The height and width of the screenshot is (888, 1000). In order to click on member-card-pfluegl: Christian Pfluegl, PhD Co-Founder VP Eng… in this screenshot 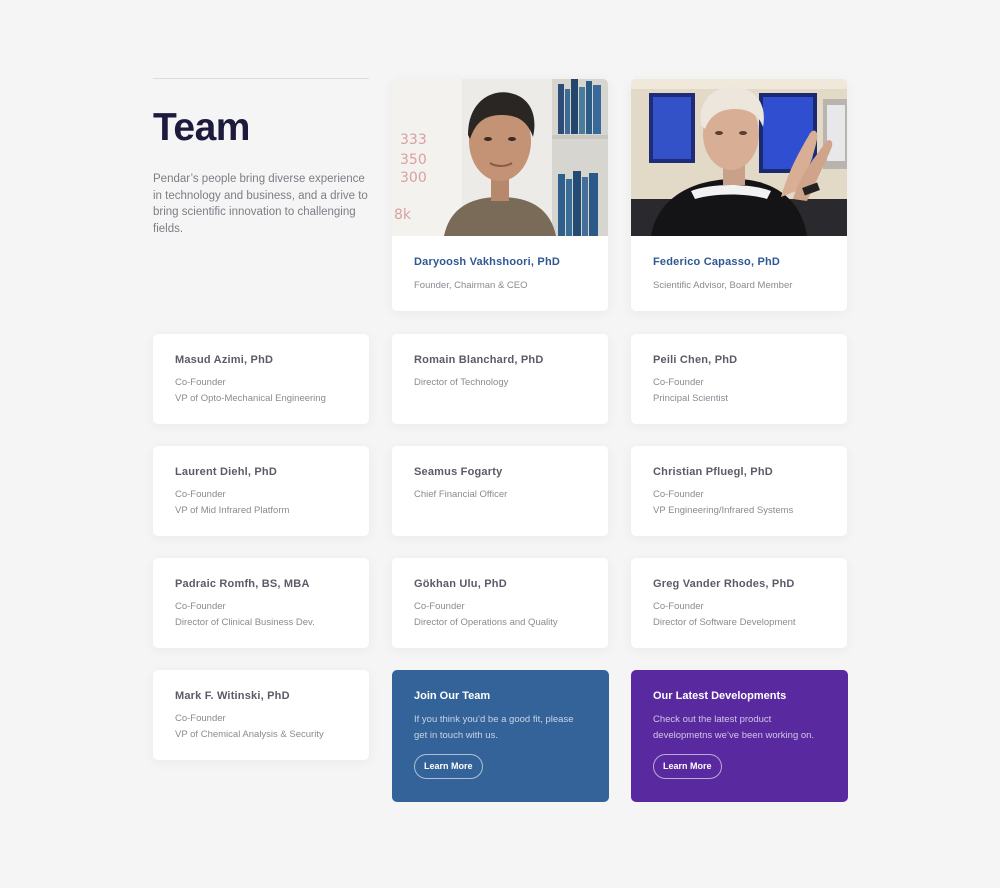, I will do `click(739, 491)`.